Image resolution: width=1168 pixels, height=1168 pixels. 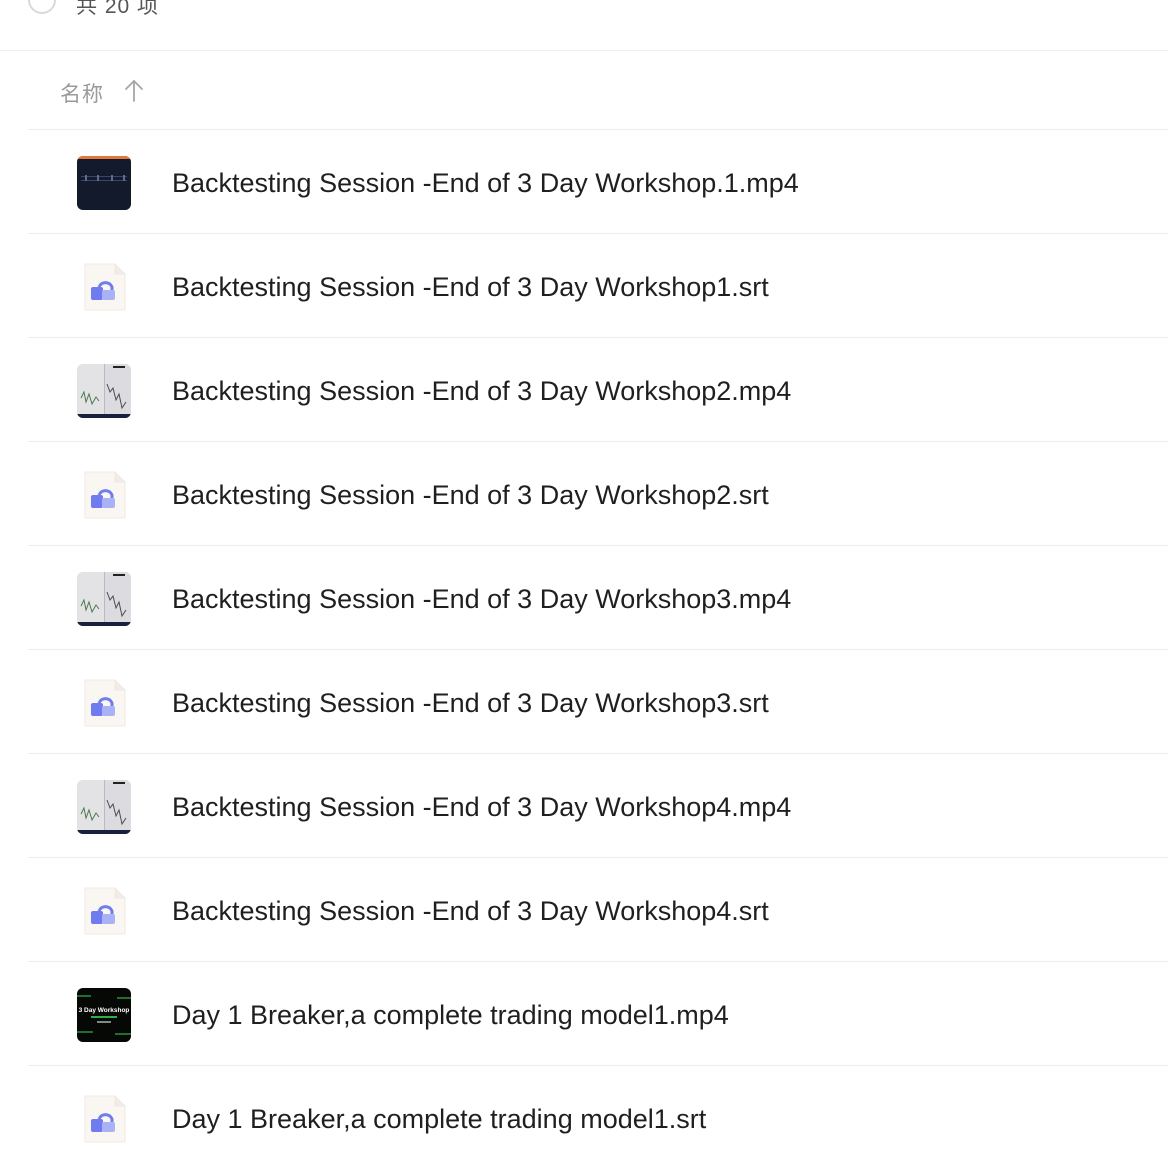 I want to click on item-count: 共 20 项, so click(x=118, y=9).